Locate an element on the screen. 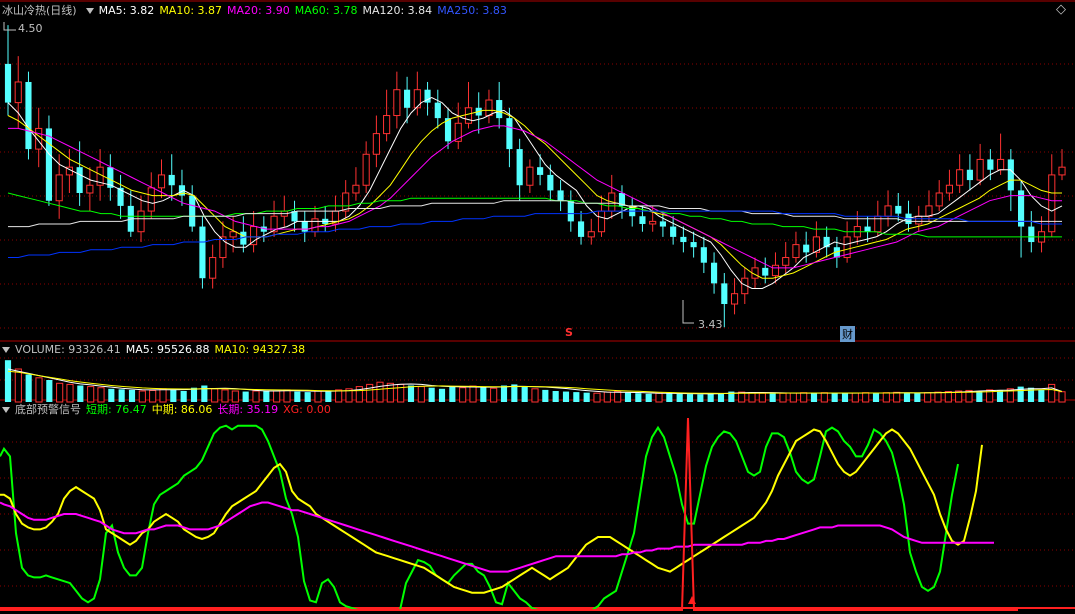 The image size is (1075, 614). volume-label: VOLUME: 93326.41 is located at coordinates (68, 349).